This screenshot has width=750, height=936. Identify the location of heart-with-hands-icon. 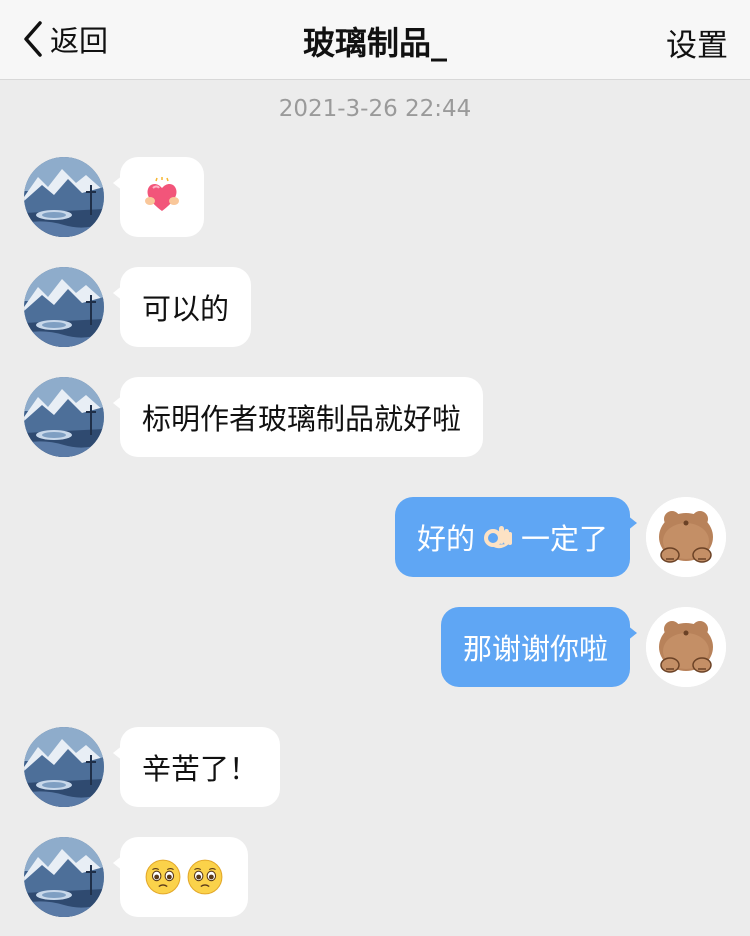
(162, 194).